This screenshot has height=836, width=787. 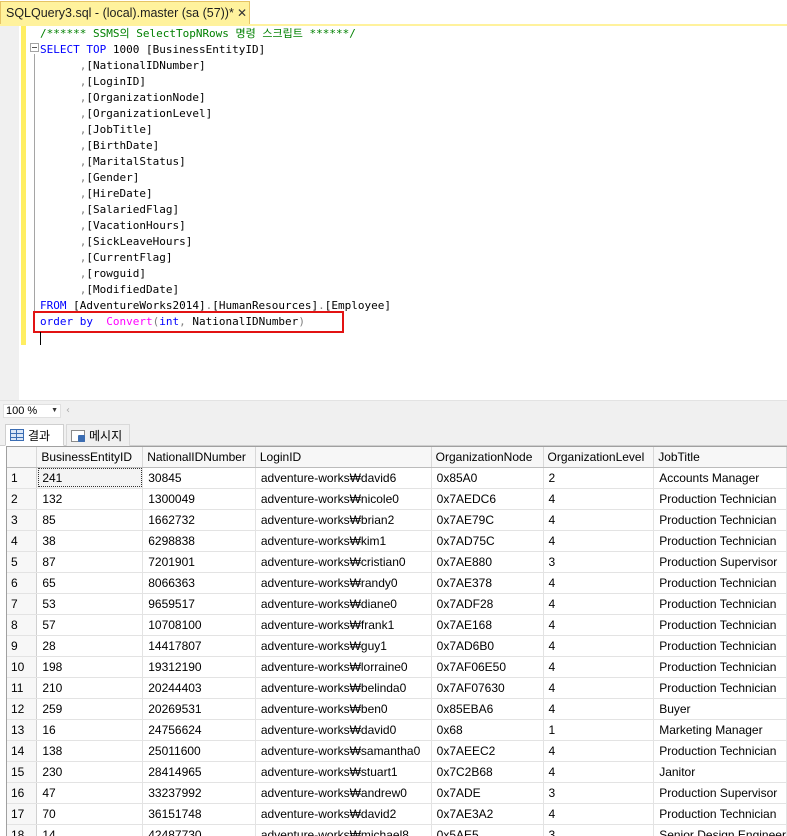 I want to click on grid-cell: 0x5AE5, so click(x=487, y=830).